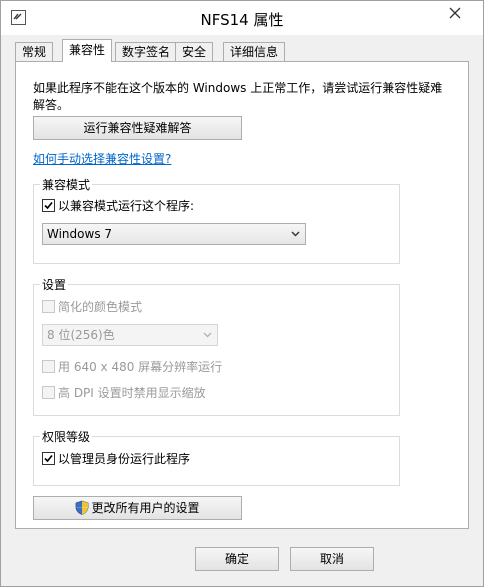 This screenshot has width=484, height=587. I want to click on window-title: NFS14 属性, so click(242, 20).